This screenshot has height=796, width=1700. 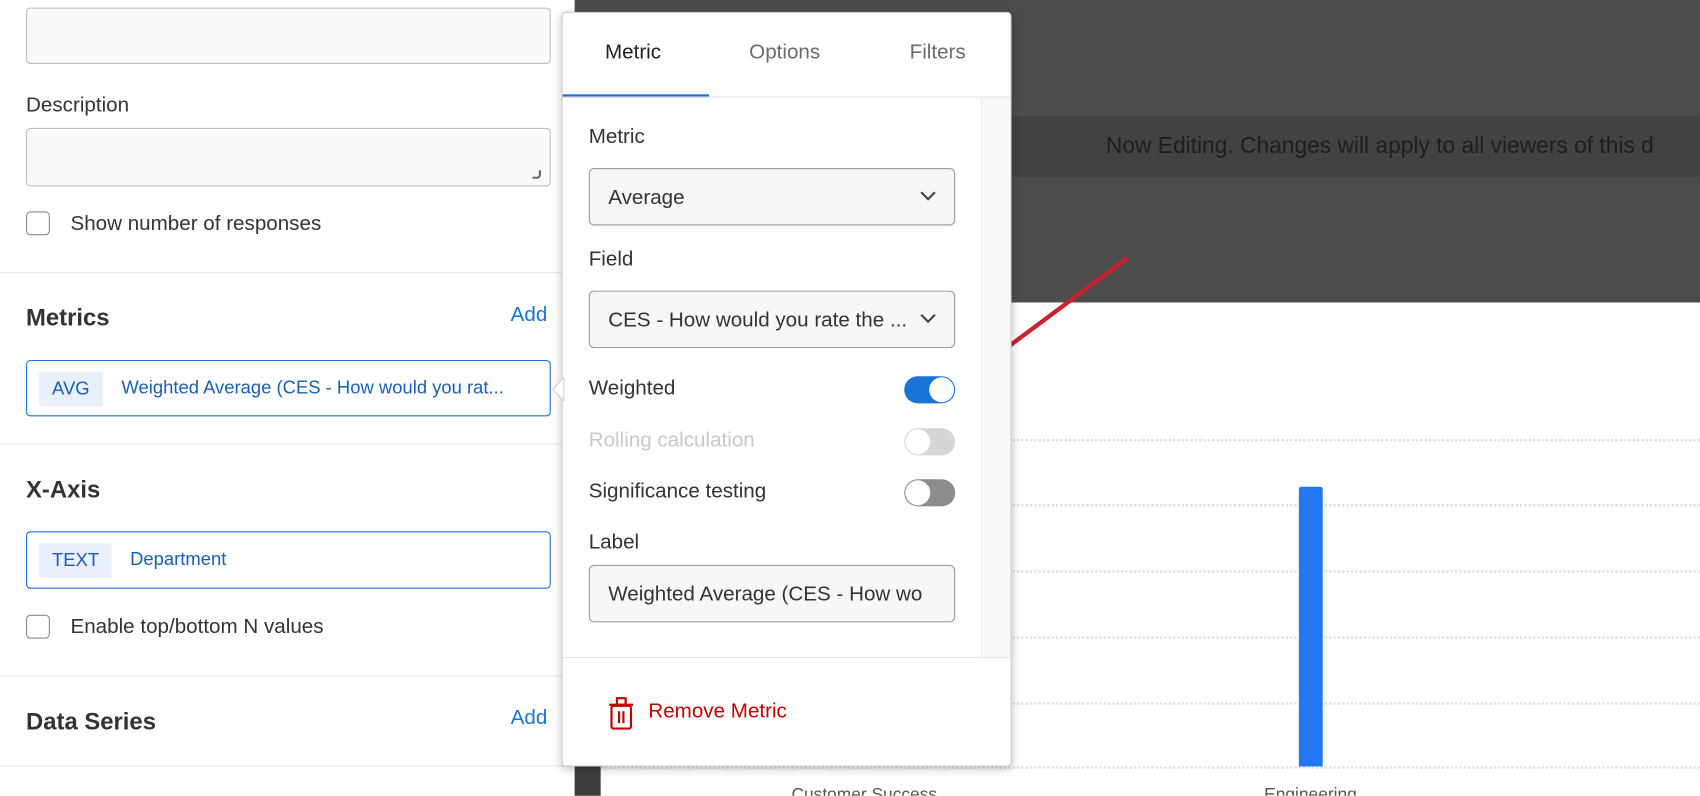 What do you see at coordinates (558, 389) in the screenshot?
I see `popover-pointer` at bounding box center [558, 389].